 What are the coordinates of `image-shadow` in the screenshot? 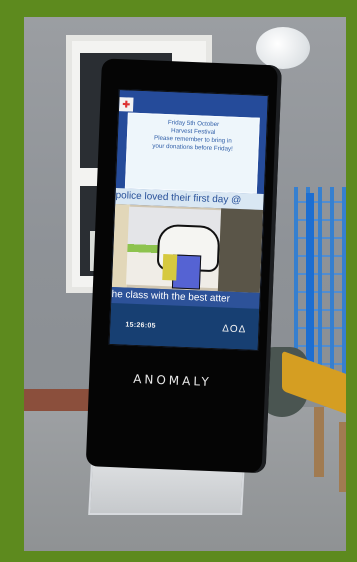 It's located at (240, 250).